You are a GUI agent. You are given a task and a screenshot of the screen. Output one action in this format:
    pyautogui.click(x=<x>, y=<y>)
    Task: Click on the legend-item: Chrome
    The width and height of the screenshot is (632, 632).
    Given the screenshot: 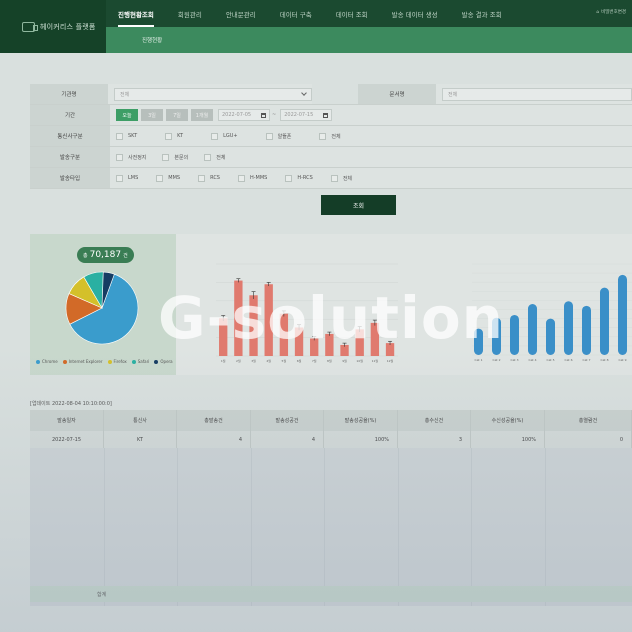 What is the action you would take?
    pyautogui.click(x=47, y=361)
    